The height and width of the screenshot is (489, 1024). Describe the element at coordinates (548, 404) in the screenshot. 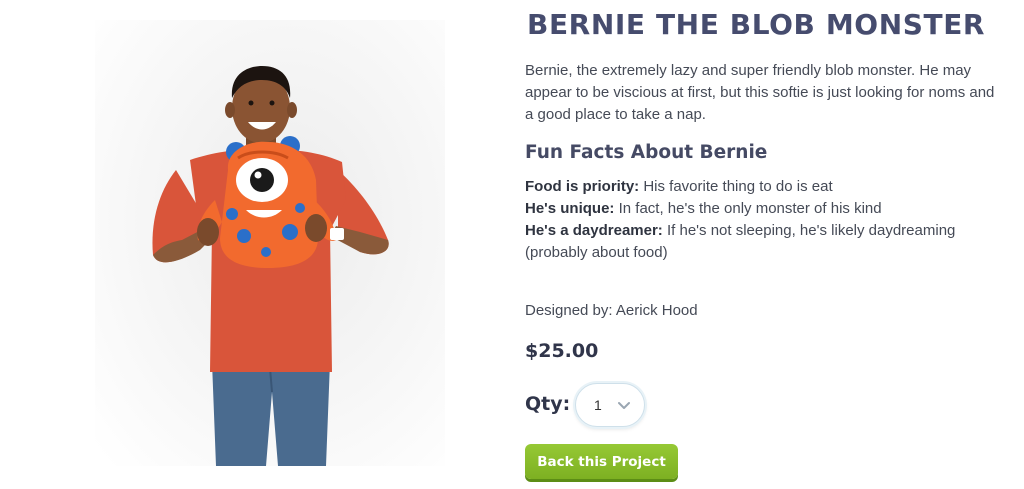

I see `qty-label: Qty:` at that location.